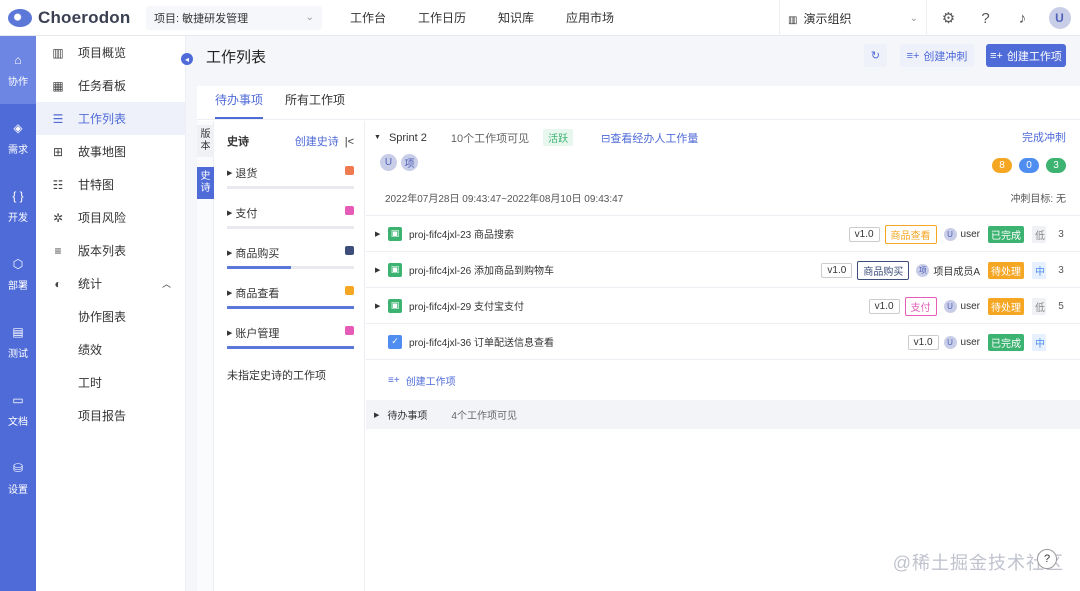 This screenshot has height=591, width=1080. What do you see at coordinates (110, 151) in the screenshot?
I see `sidebar-item-story-map: ⊞ 故事地图` at bounding box center [110, 151].